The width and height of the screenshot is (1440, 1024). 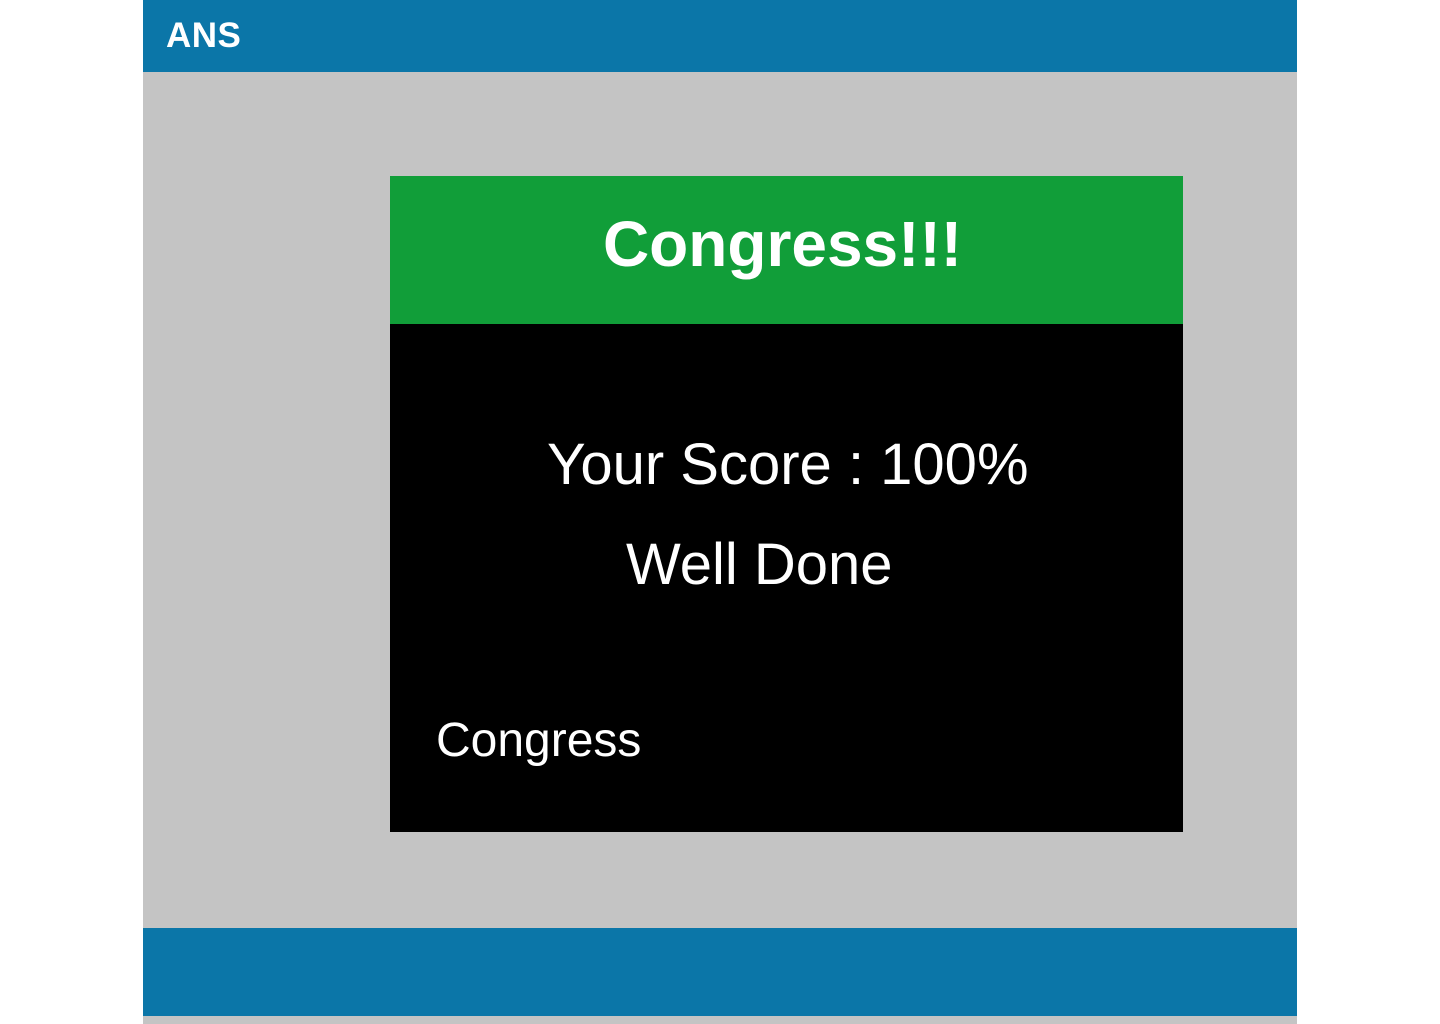 What do you see at coordinates (539, 740) in the screenshot?
I see `result-footnote: Congress` at bounding box center [539, 740].